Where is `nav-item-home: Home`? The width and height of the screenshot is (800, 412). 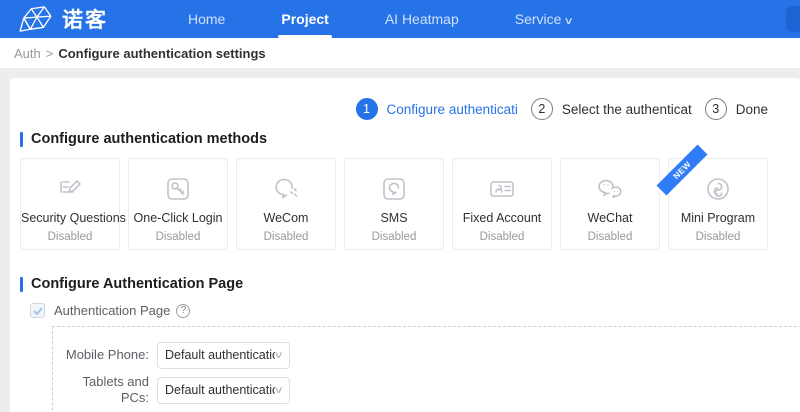 nav-item-home: Home is located at coordinates (206, 19).